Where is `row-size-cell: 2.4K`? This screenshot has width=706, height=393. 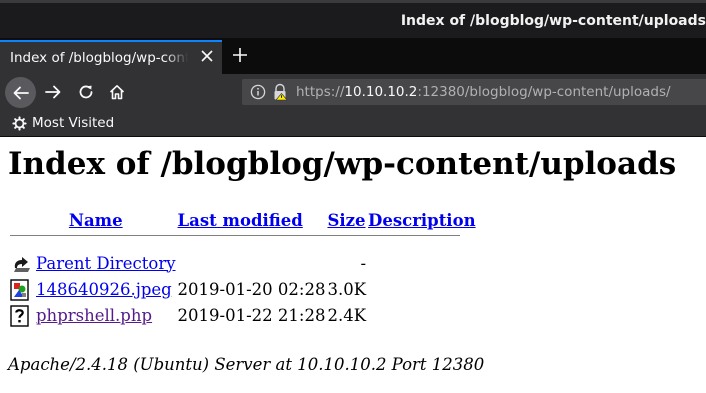
row-size-cell: 2.4K is located at coordinates (347, 315).